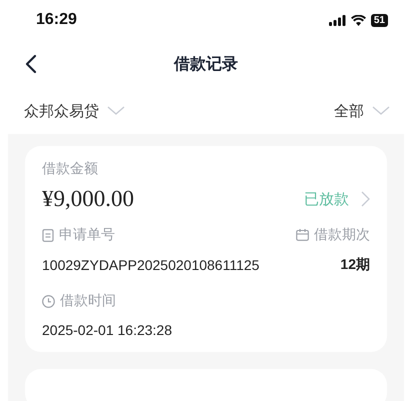  What do you see at coordinates (337, 20) in the screenshot?
I see `signal-icon` at bounding box center [337, 20].